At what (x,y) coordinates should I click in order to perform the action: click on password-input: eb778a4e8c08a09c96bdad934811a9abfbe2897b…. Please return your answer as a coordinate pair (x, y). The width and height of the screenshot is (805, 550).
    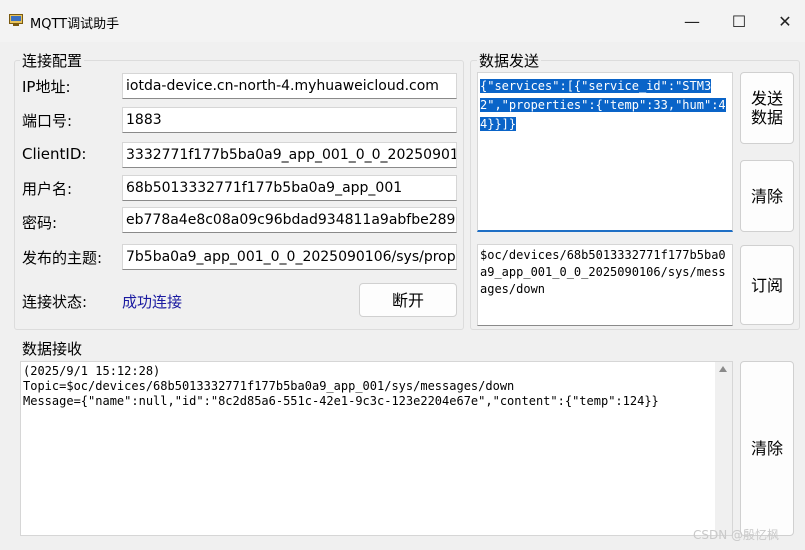
    Looking at the image, I should click on (289, 220).